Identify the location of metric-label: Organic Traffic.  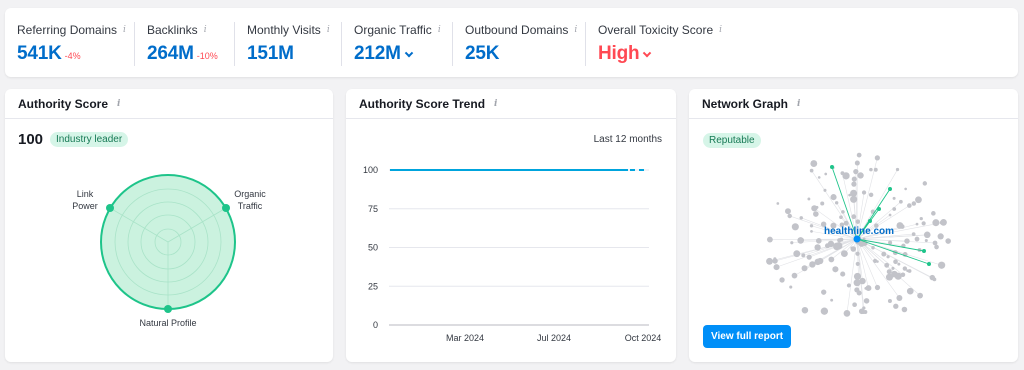
(393, 30).